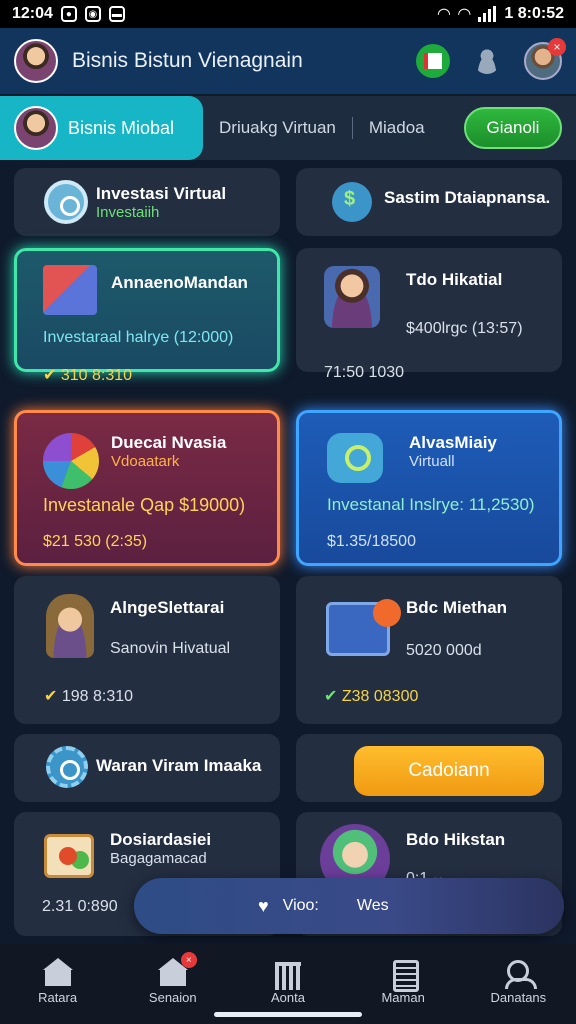  What do you see at coordinates (58, 997) in the screenshot?
I see `nav-label: Ratara` at bounding box center [58, 997].